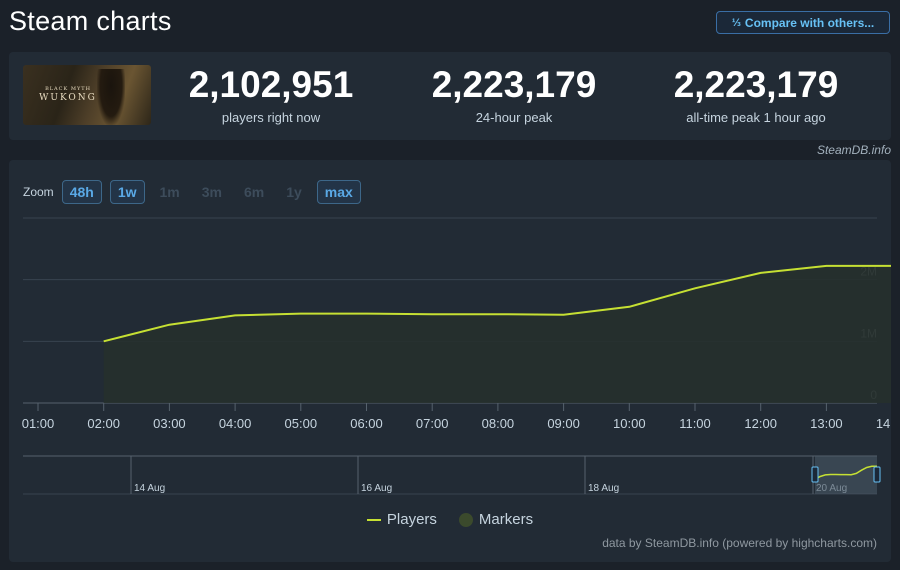 The height and width of the screenshot is (570, 900). I want to click on game-logo-small: BLACK MYTH, so click(68, 89).